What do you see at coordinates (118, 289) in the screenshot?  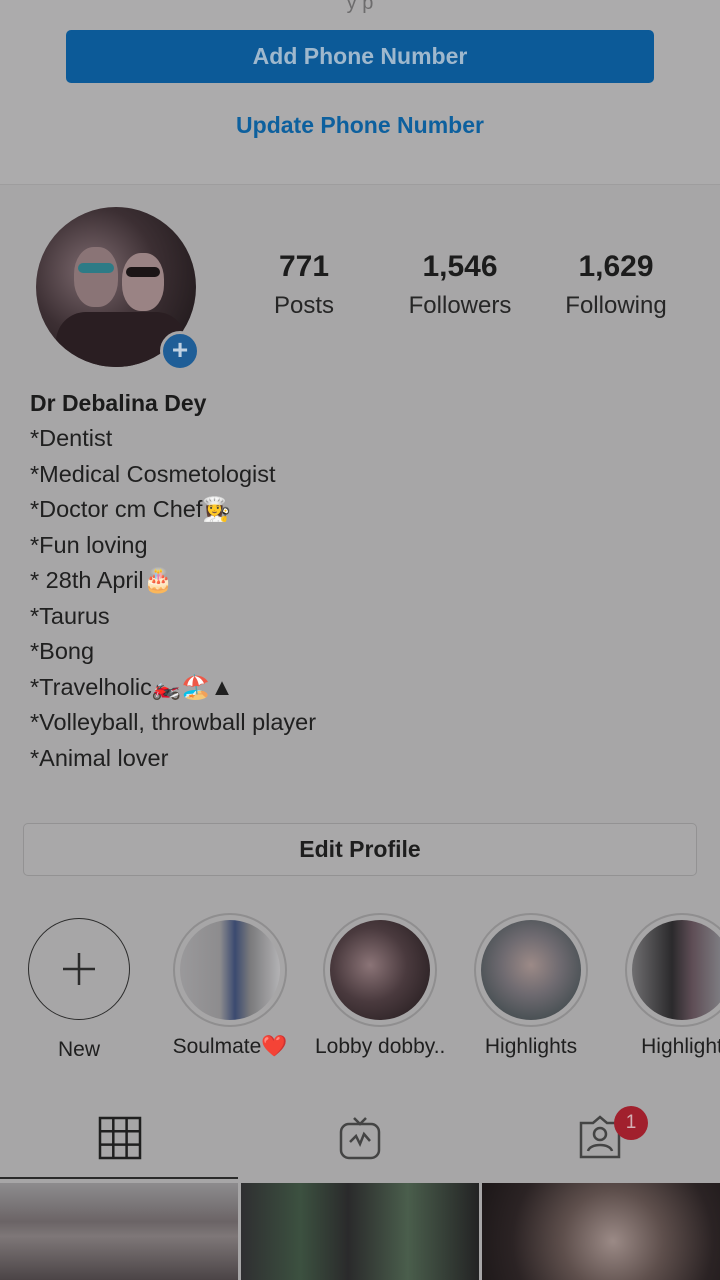 I see `profile-avatar: +` at bounding box center [118, 289].